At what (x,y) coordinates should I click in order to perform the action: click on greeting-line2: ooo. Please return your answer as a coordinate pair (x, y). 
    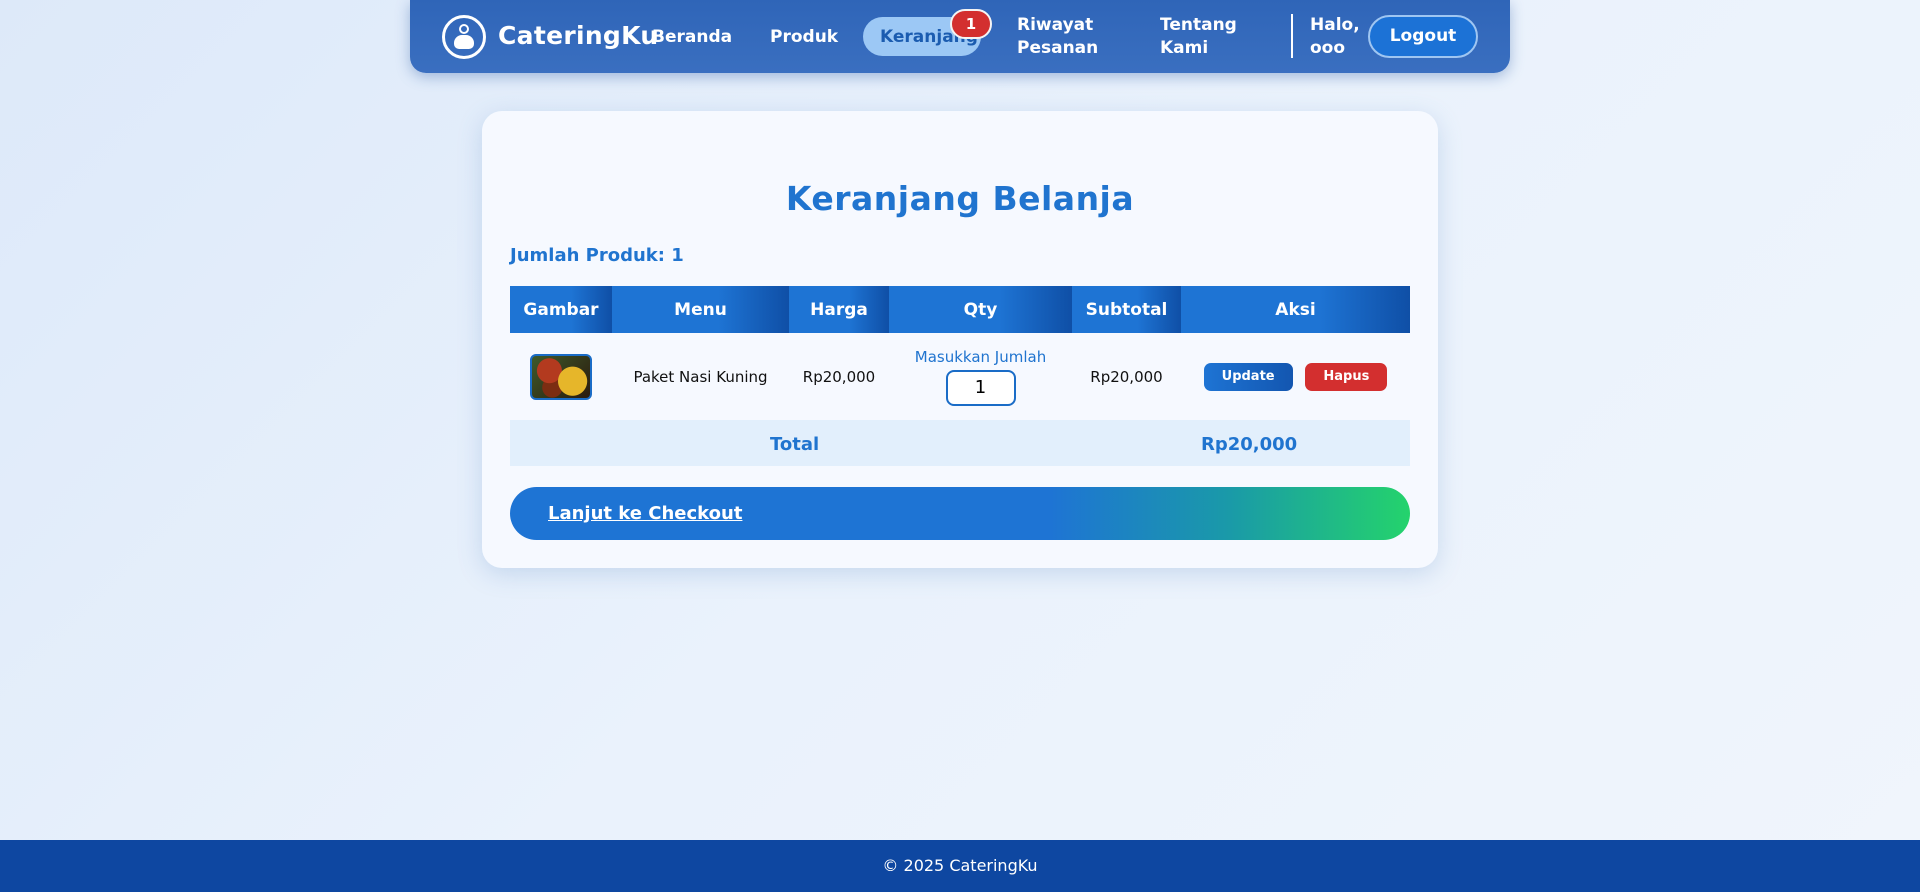
    Looking at the image, I should click on (1328, 48).